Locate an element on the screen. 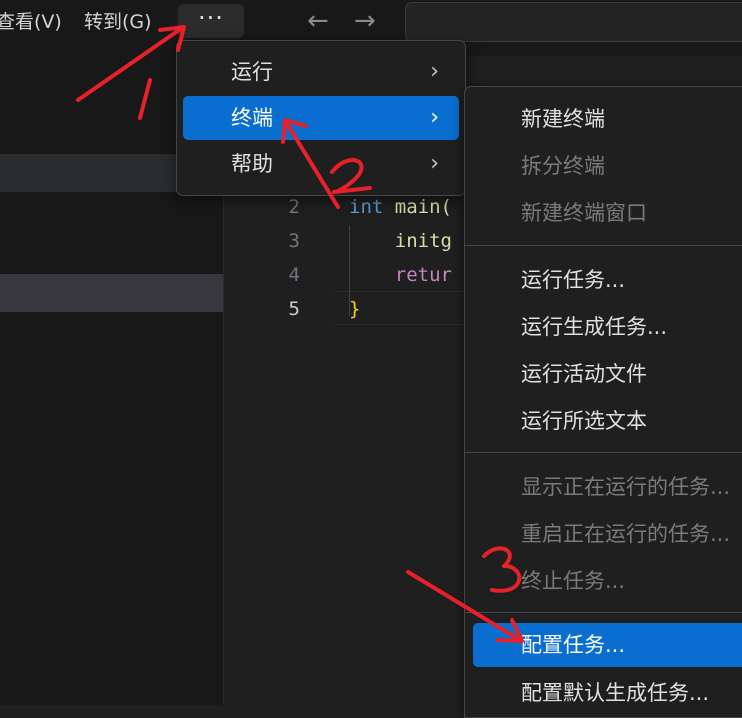 This screenshot has width=742, height=718. back-arrow-icon: ← is located at coordinates (318, 21).